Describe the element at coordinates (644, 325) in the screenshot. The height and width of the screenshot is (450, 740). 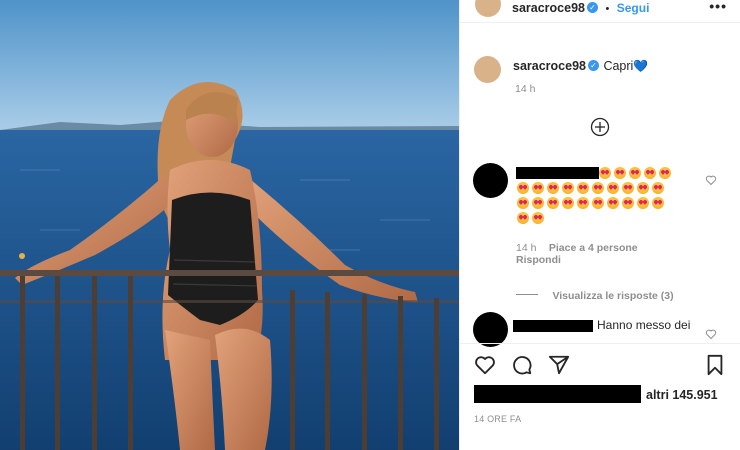
I see `comment-text: Hanno messo dei` at that location.